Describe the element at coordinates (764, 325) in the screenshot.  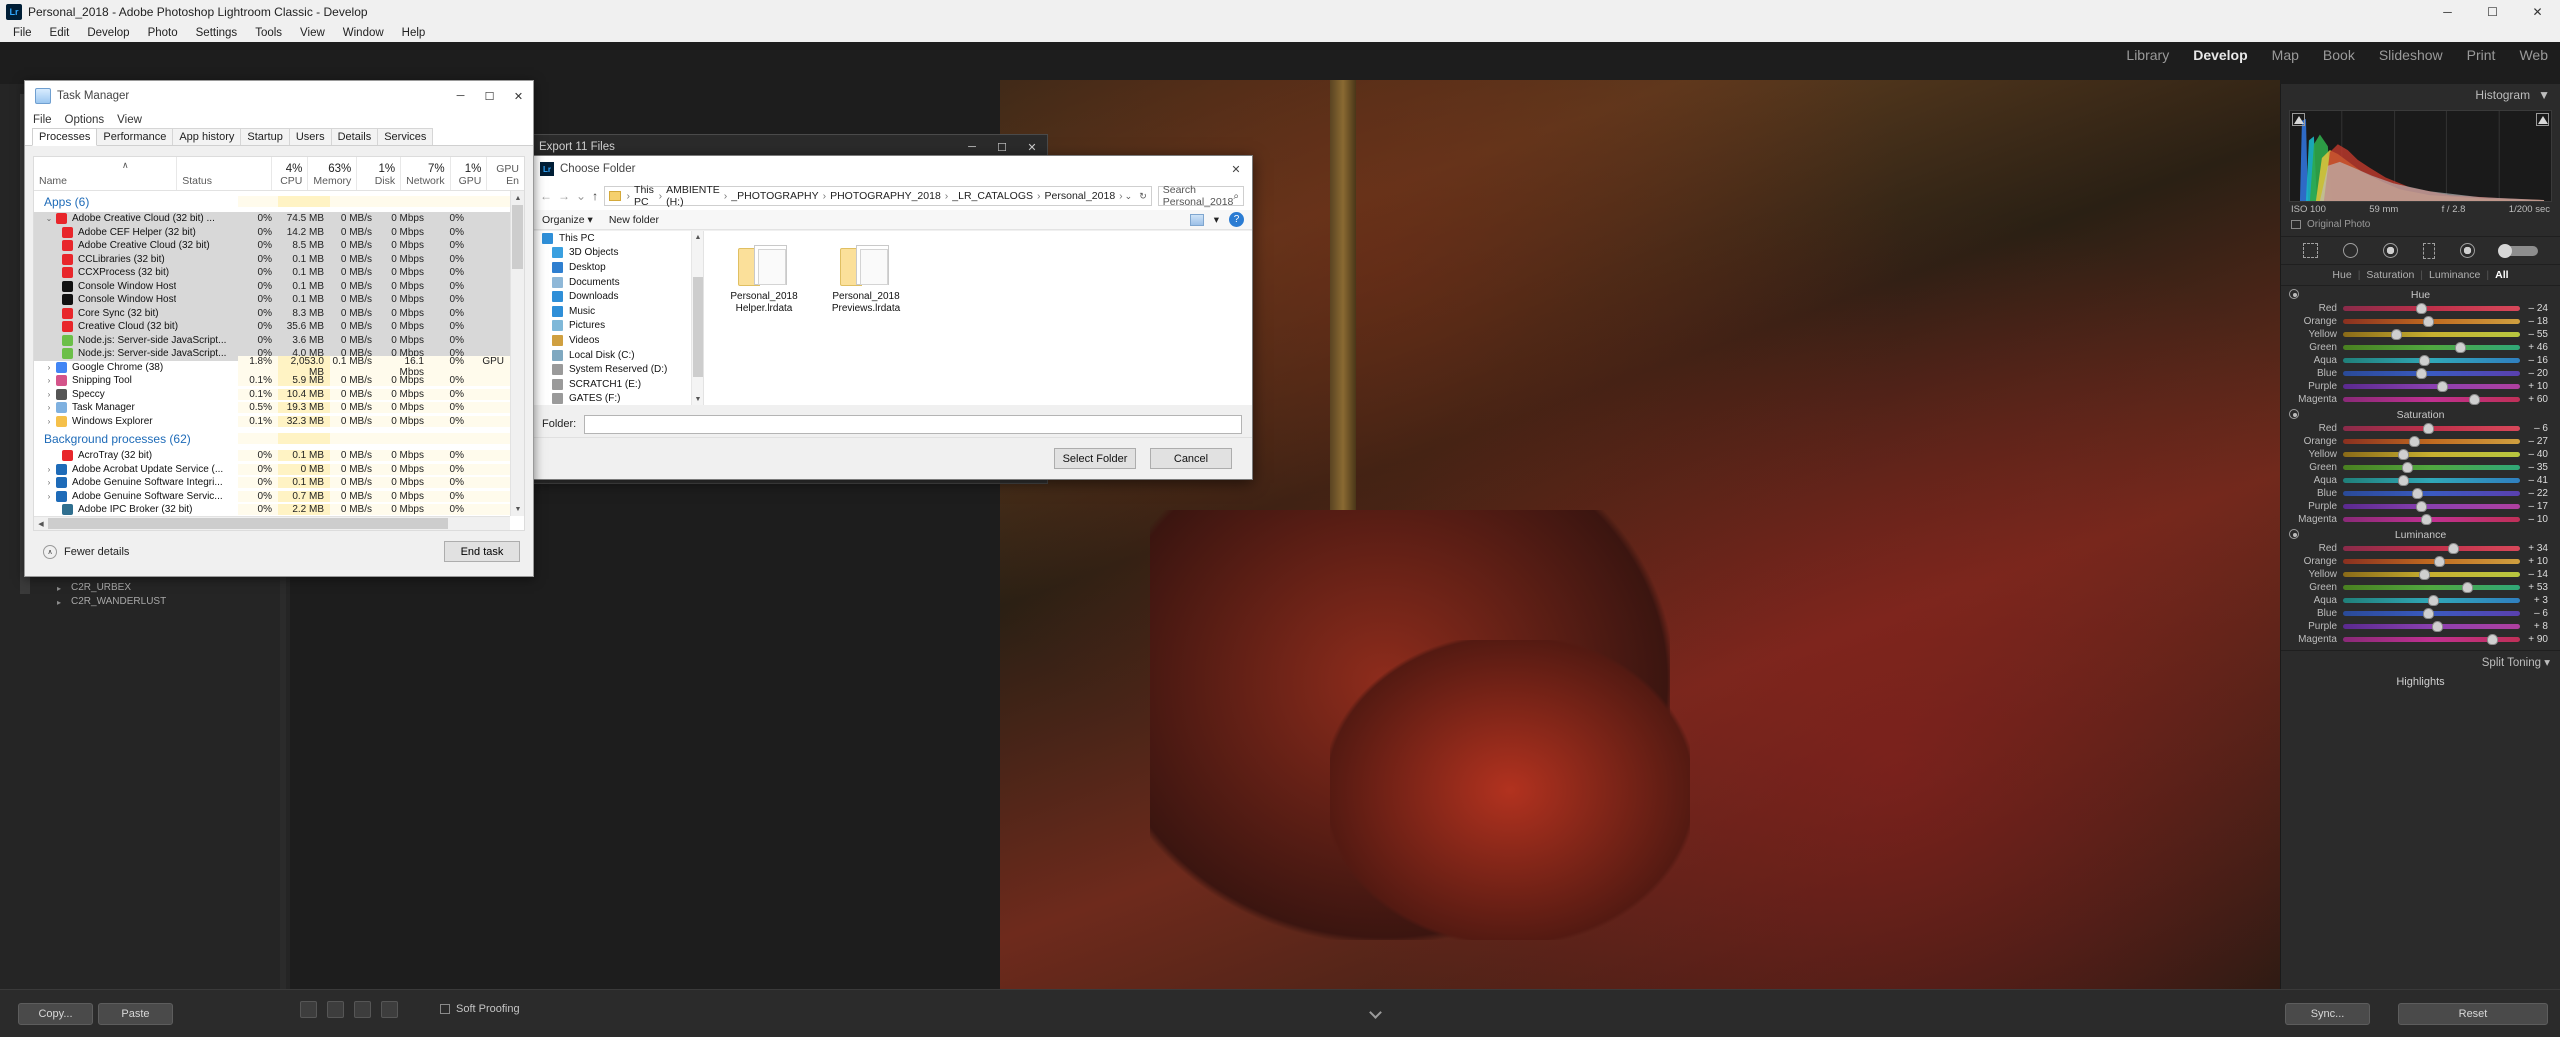
I see `file-item: Personal_2018 Helper.lrdata` at that location.